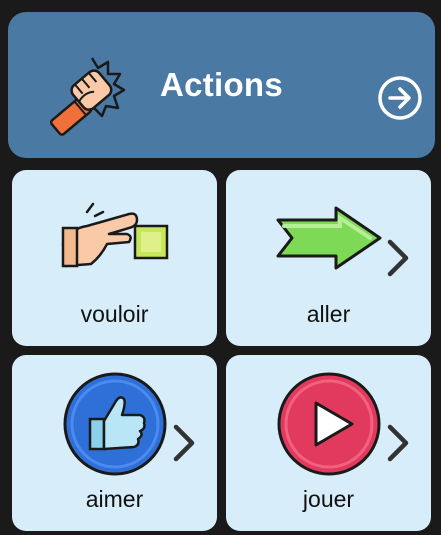  What do you see at coordinates (115, 424) in the screenshot?
I see `thumbs-up-icon` at bounding box center [115, 424].